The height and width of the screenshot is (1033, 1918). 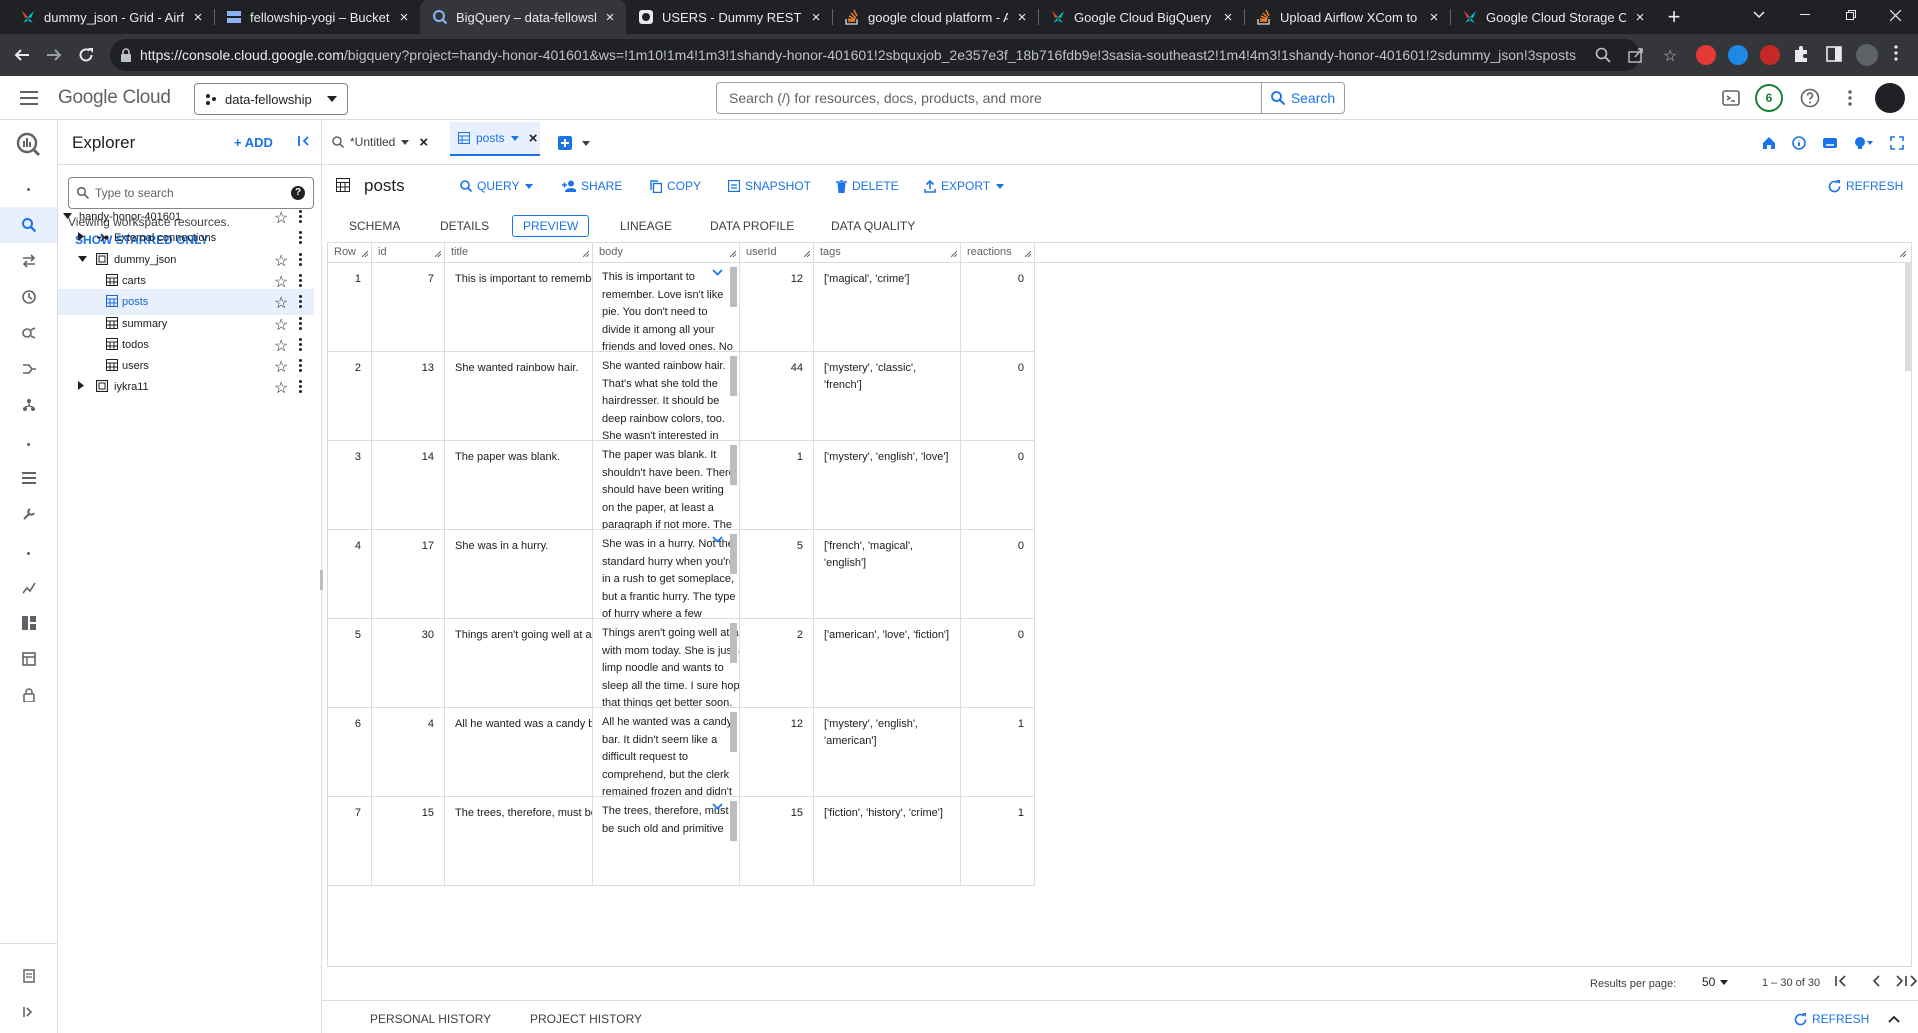 I want to click on delete-button: DELETE, so click(x=867, y=186).